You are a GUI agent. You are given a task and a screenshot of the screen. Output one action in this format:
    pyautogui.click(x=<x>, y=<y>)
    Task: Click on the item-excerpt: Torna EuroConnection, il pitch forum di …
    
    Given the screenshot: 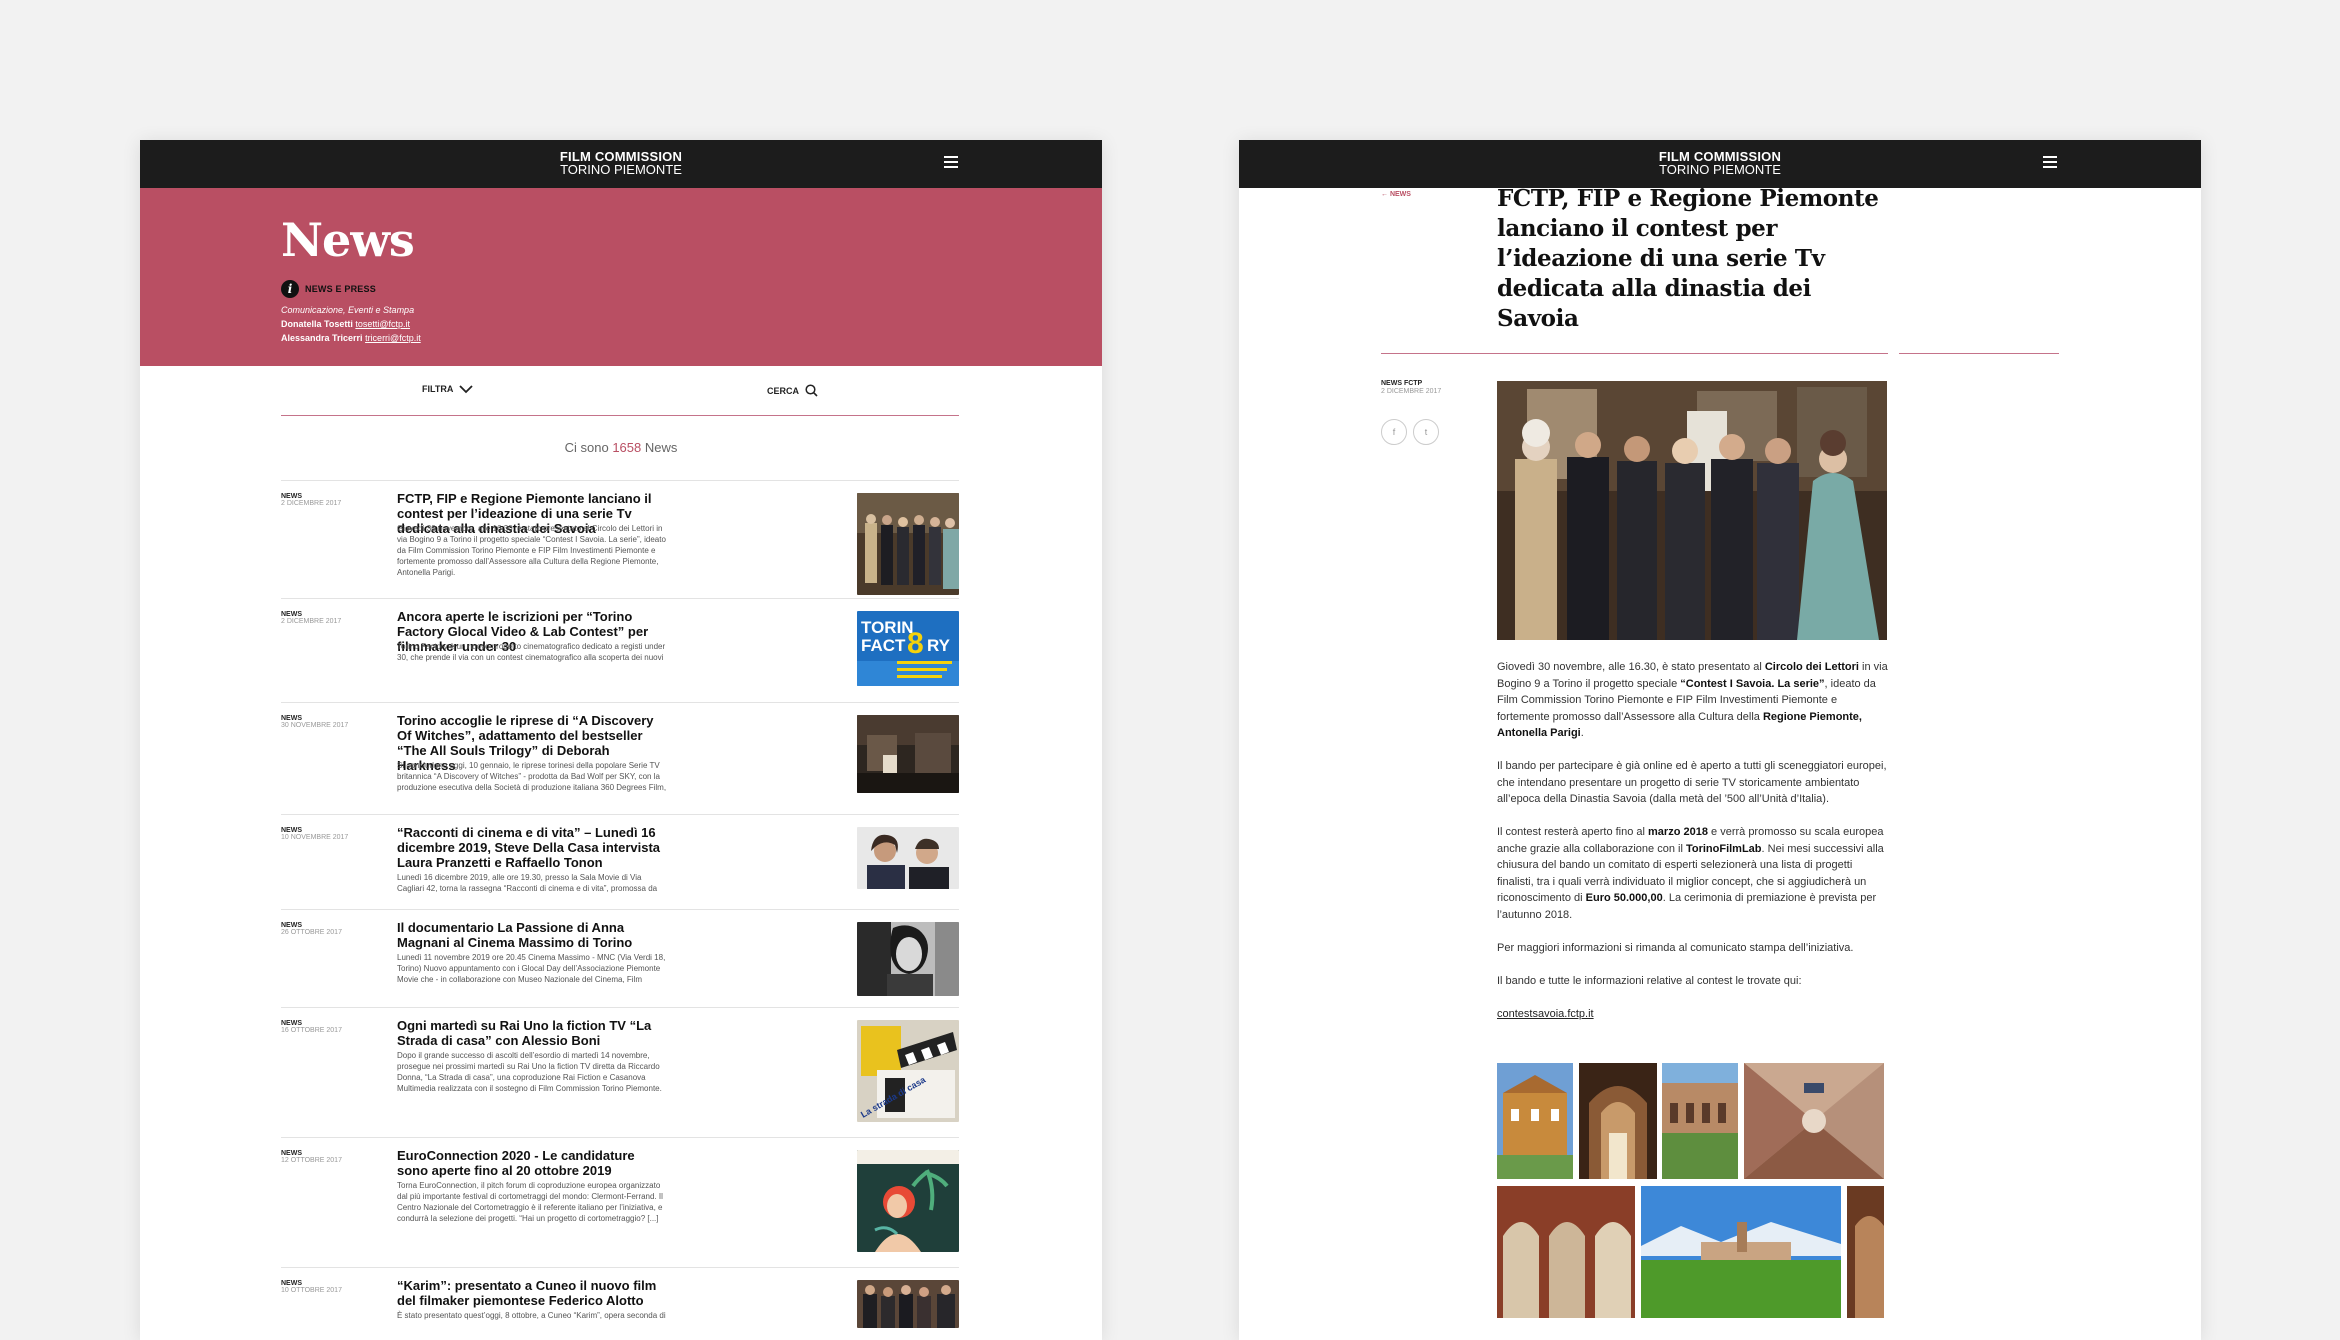 What is the action you would take?
    pyautogui.click(x=530, y=1202)
    